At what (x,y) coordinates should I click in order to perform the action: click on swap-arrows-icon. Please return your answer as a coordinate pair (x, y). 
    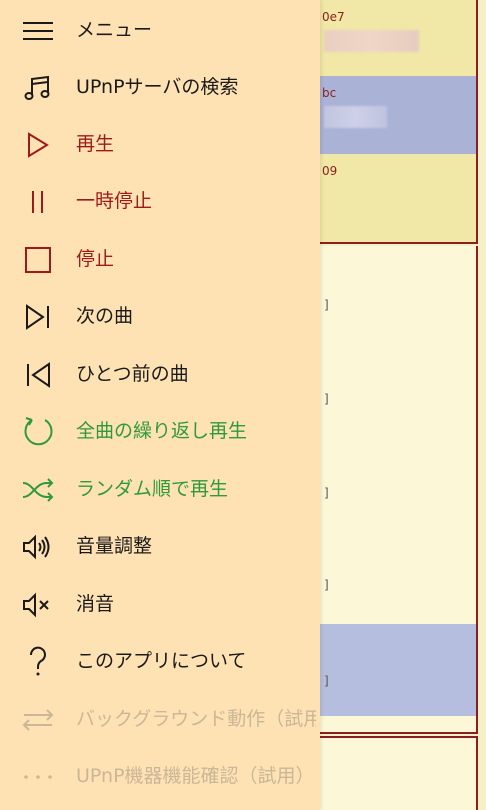
    Looking at the image, I should click on (38, 720).